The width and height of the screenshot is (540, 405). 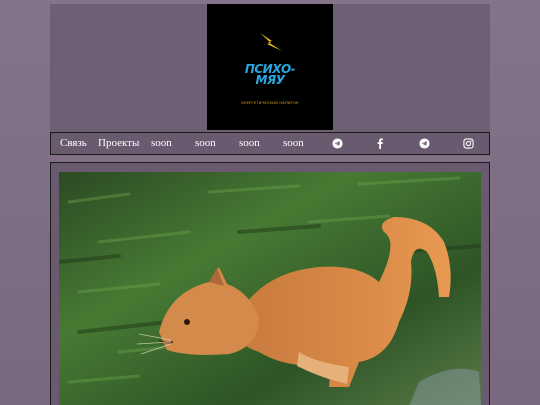 I want to click on nav-item-soon-4: soon, so click(x=293, y=143).